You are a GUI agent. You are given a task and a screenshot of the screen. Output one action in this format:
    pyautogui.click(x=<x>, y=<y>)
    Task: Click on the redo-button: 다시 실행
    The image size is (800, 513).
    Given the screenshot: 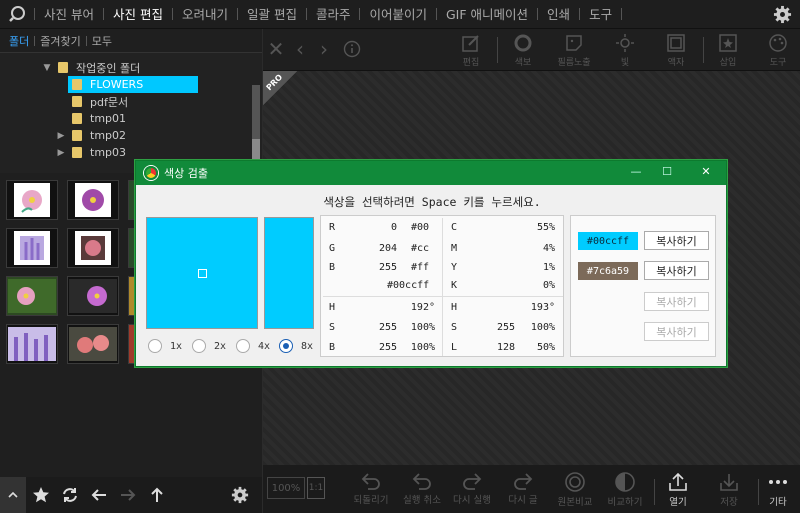 What is the action you would take?
    pyautogui.click(x=472, y=491)
    